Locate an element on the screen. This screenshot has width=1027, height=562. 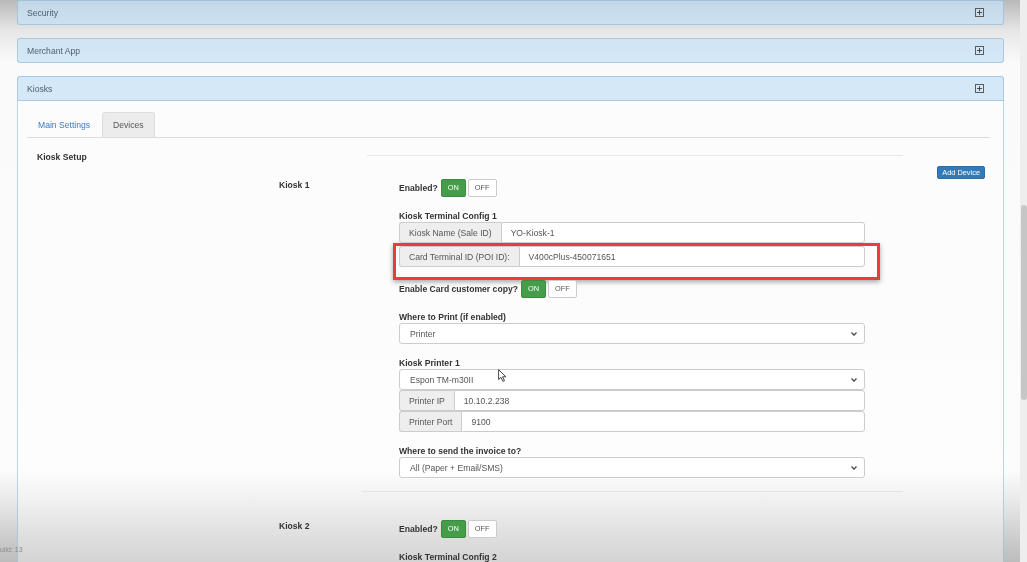
select-field: Printer is located at coordinates (632, 333).